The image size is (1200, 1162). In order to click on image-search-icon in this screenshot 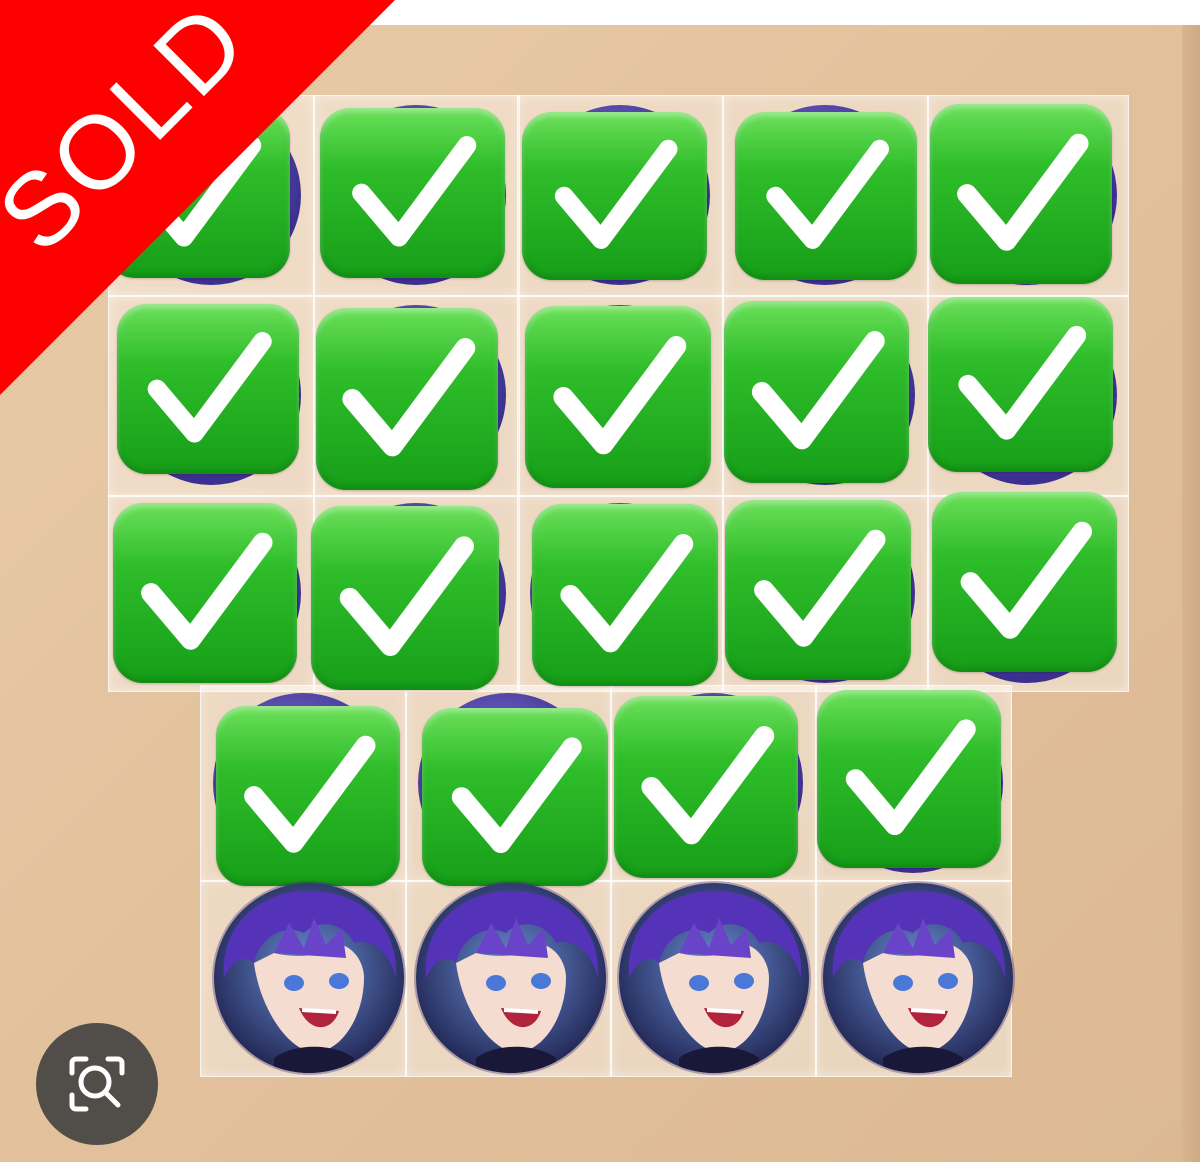, I will do `click(97, 1084)`.